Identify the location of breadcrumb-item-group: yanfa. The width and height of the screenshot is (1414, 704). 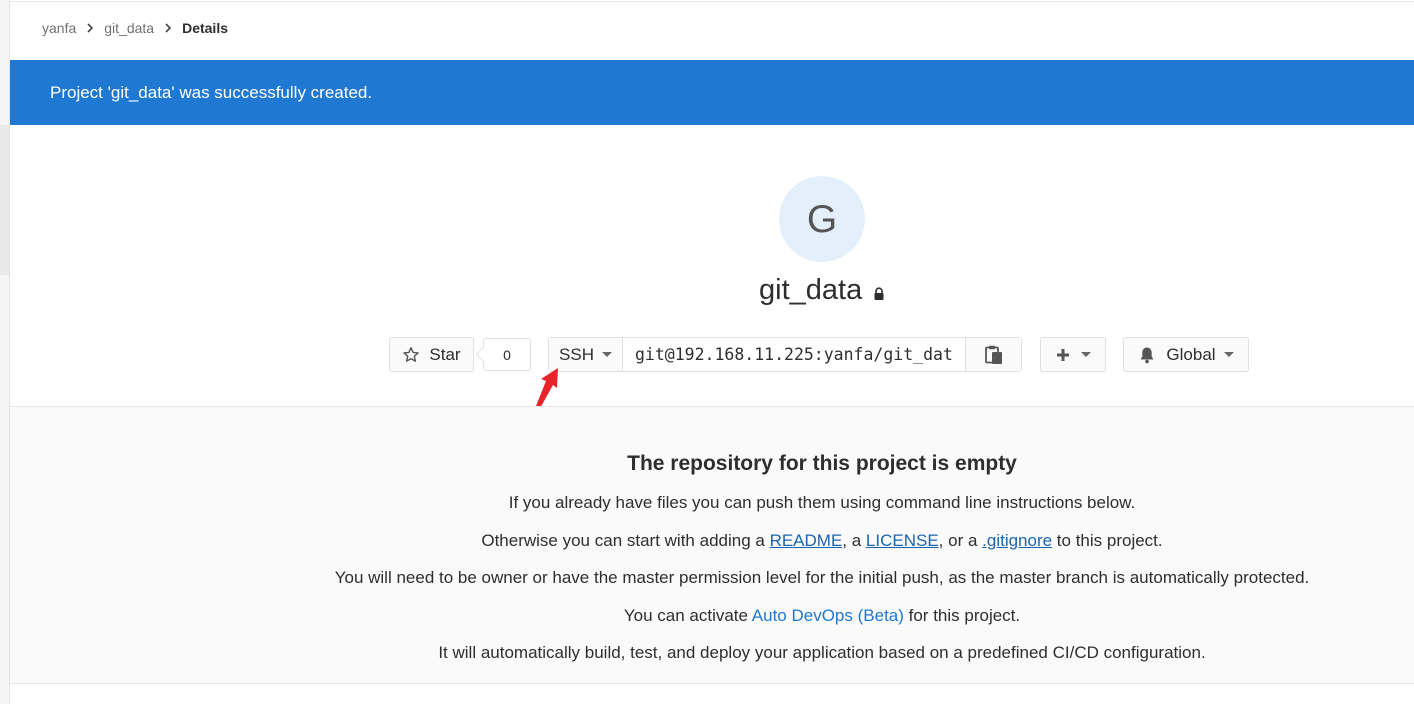
(59, 28).